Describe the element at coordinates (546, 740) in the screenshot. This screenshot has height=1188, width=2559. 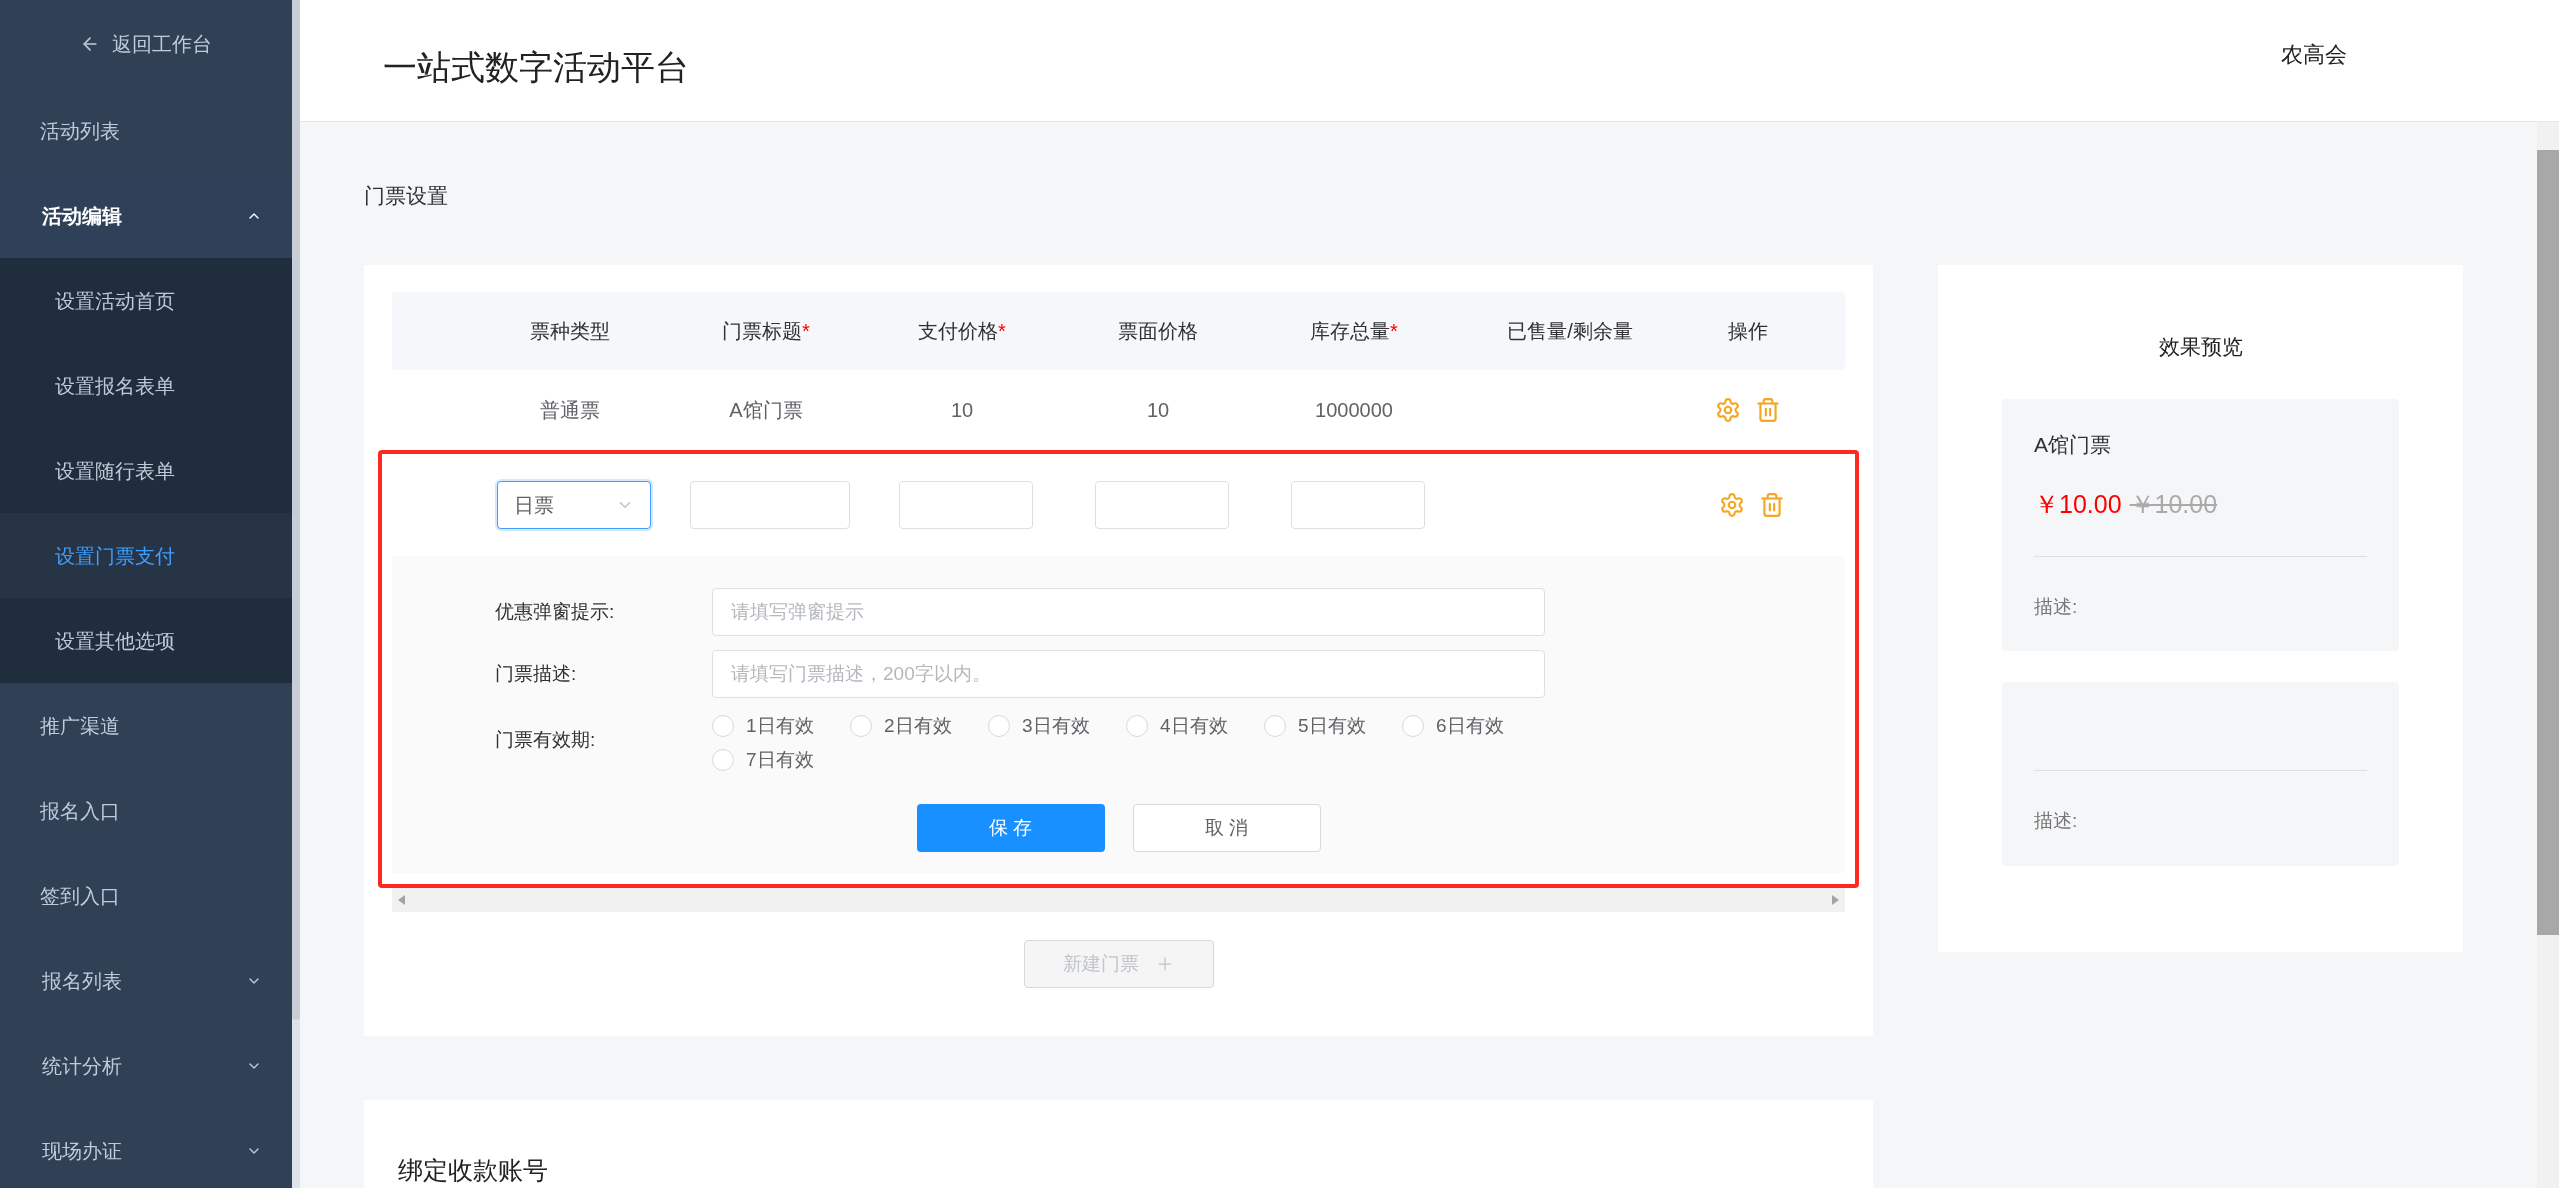
I see `field-label: 门票有效期:` at that location.